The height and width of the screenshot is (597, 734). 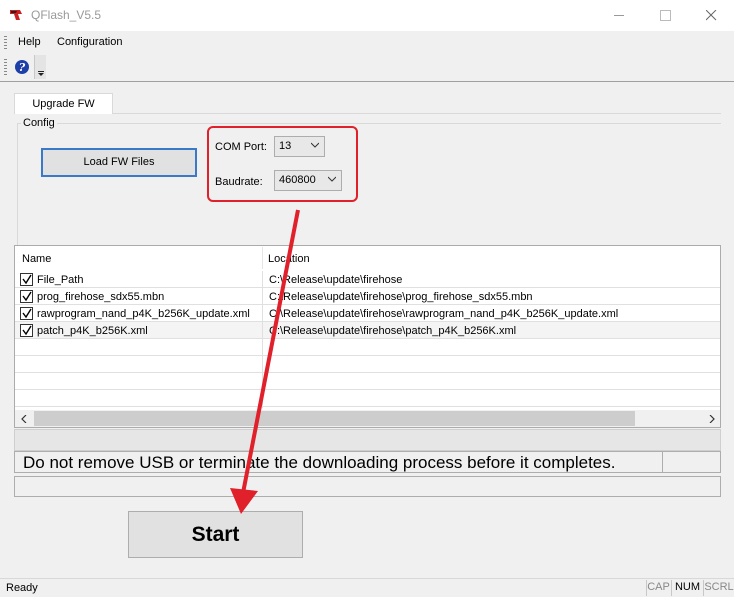 I want to click on menu-configuration: Configuration, so click(x=89, y=42).